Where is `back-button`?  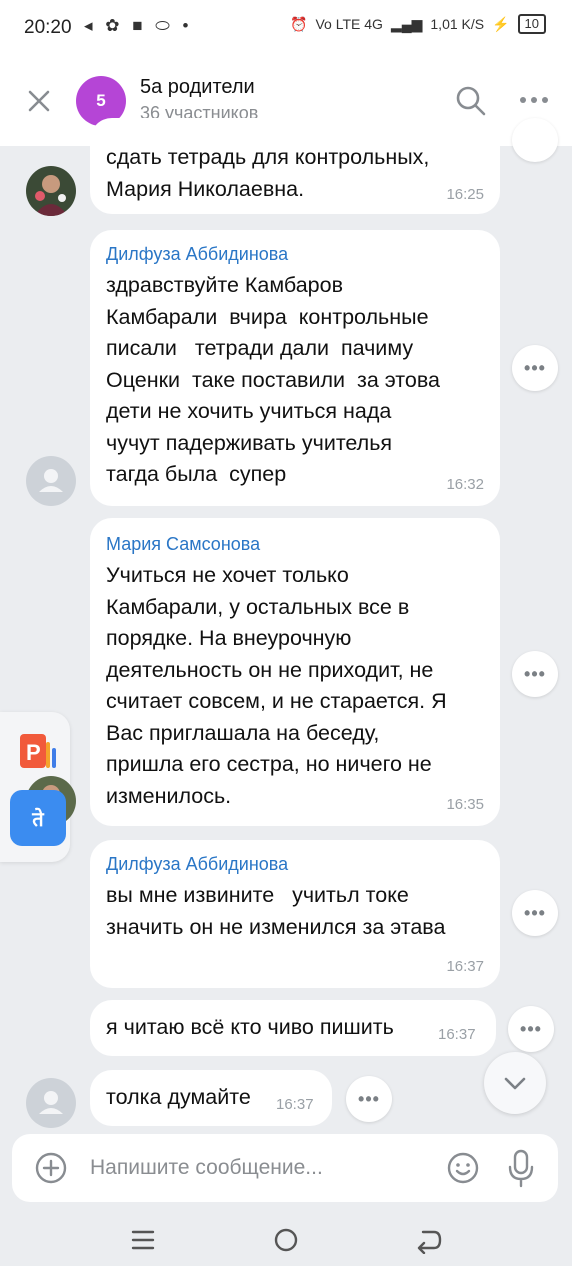 back-button is located at coordinates (429, 1240).